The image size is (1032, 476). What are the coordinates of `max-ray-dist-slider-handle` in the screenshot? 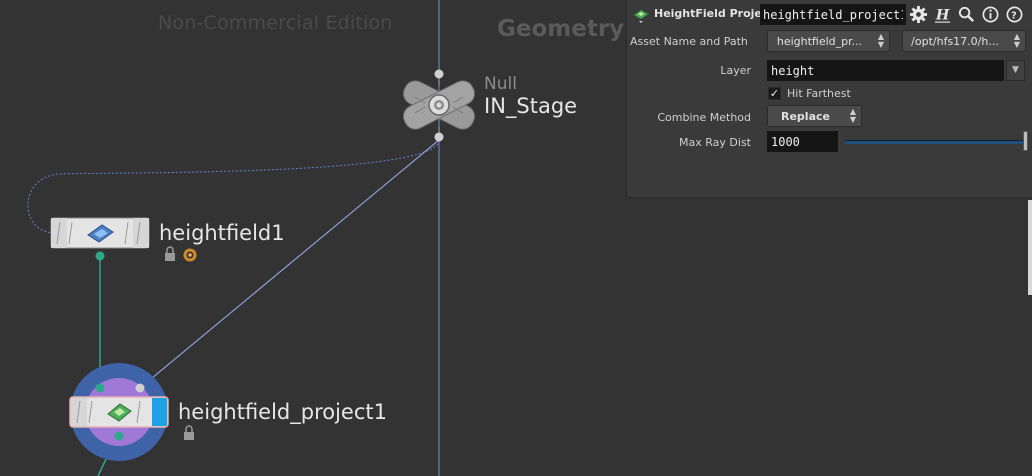 It's located at (1025, 141).